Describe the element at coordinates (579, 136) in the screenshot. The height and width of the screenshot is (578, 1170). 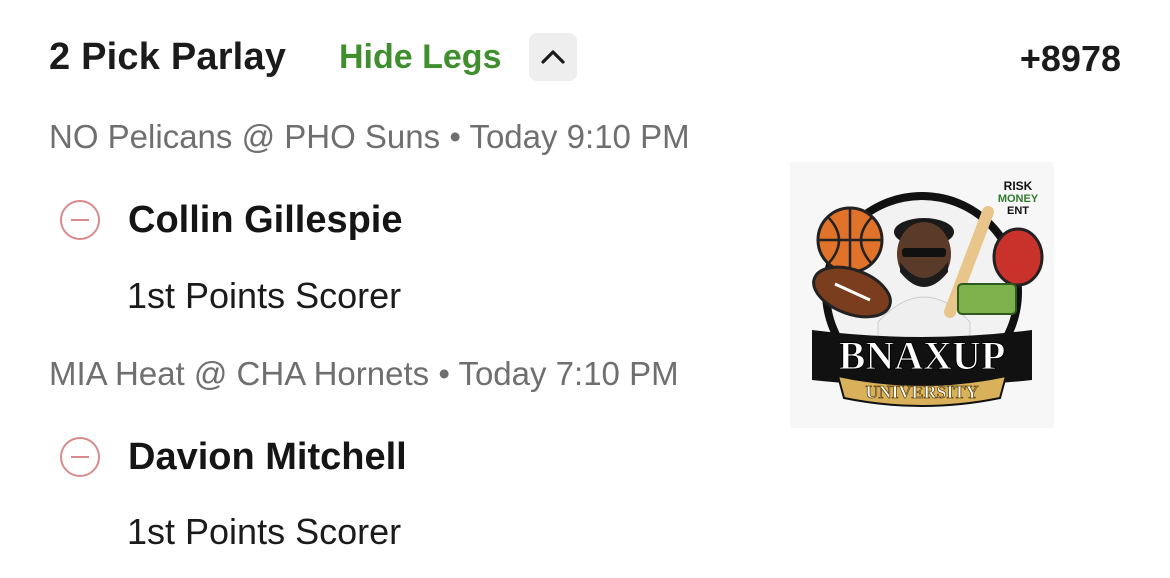
I see `game-time: Today 9:10 PM` at that location.